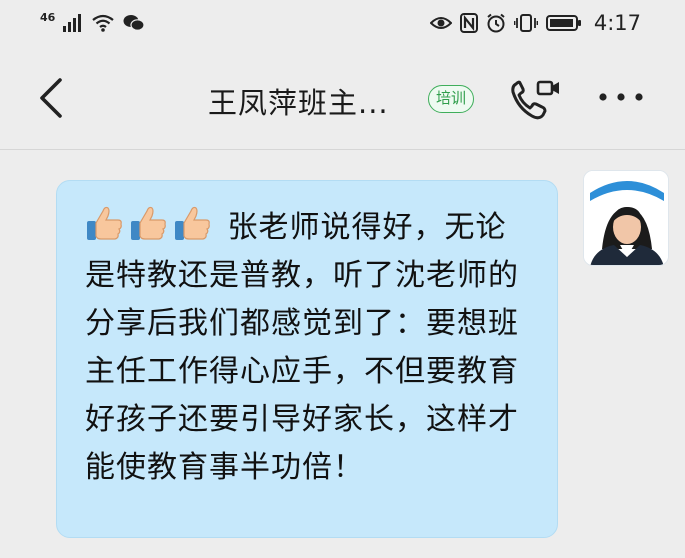 The height and width of the screenshot is (558, 685). Describe the element at coordinates (52, 98) in the screenshot. I see `back-arrow-icon` at that location.